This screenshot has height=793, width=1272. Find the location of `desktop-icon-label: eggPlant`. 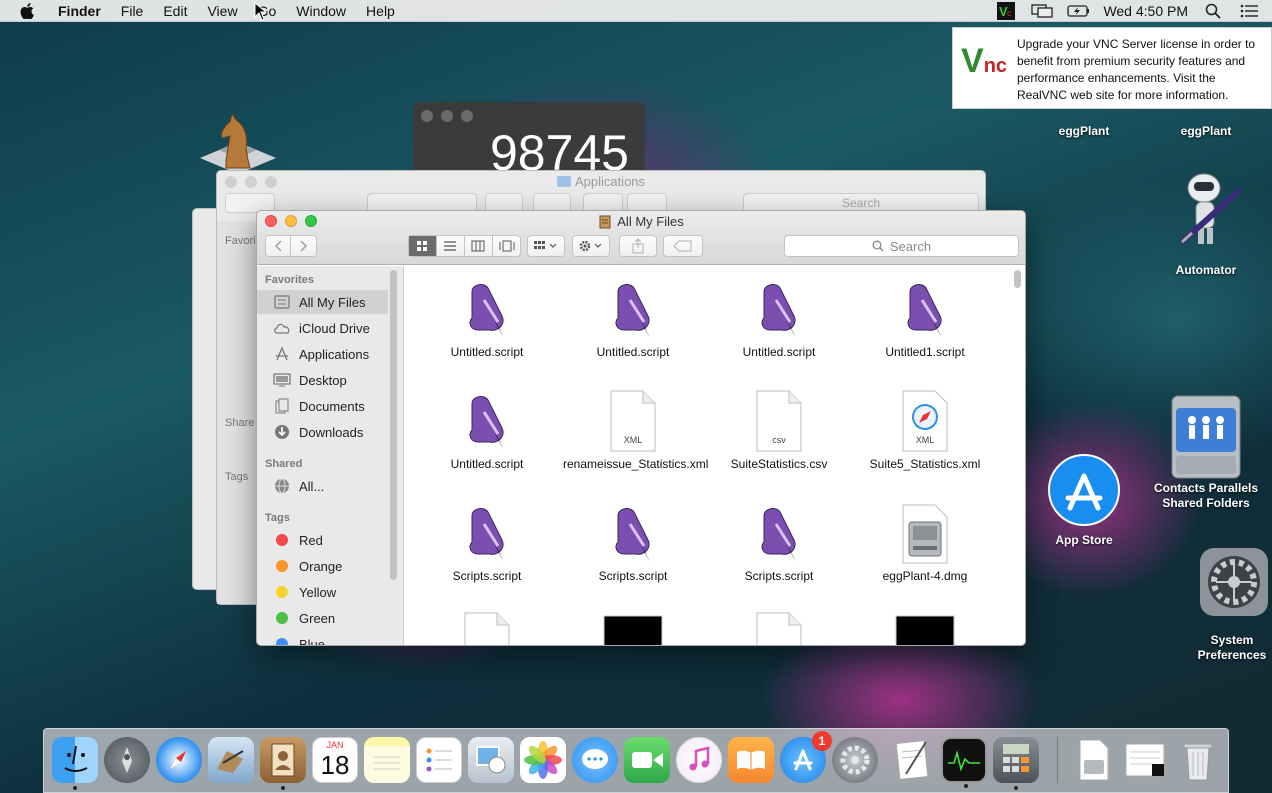

desktop-icon-label: eggPlant is located at coordinates (1084, 131).